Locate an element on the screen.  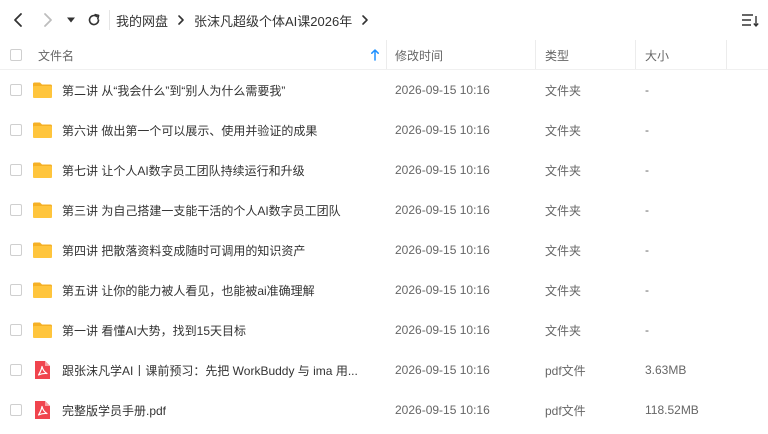
file-name: 第二讲 从“我会什么”到“别人为什么需要我” is located at coordinates (221, 90).